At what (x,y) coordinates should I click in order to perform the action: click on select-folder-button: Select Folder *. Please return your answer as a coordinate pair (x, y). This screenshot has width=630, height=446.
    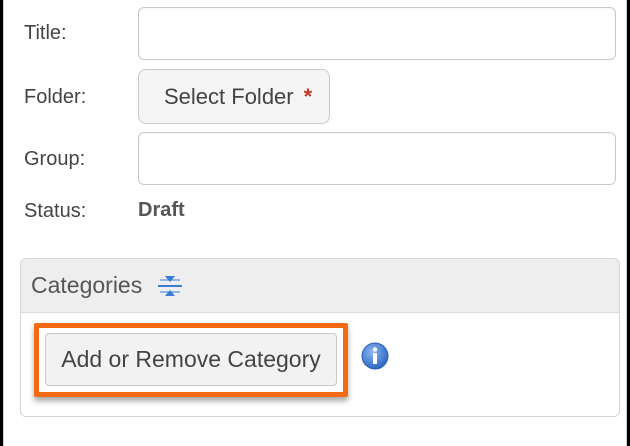
    Looking at the image, I should click on (234, 96).